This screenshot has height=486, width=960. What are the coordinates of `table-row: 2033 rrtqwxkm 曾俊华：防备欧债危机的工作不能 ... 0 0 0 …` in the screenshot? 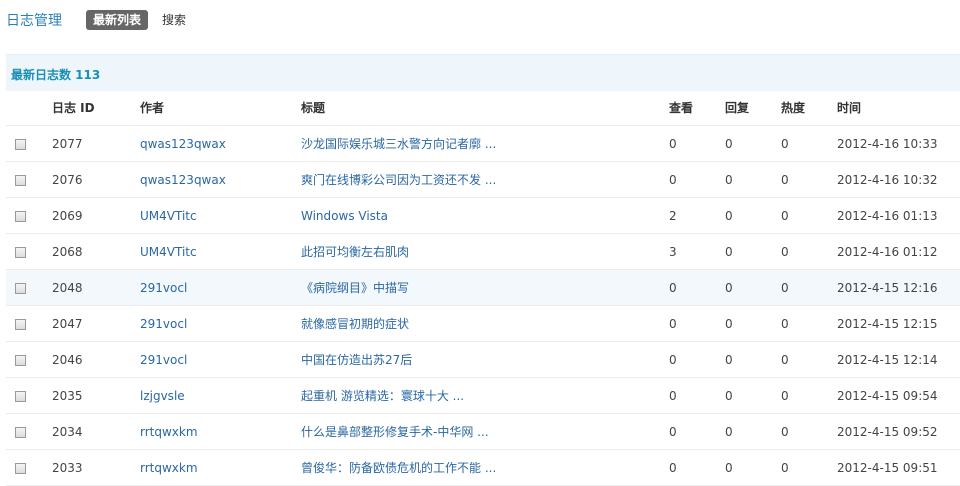 It's located at (483, 467).